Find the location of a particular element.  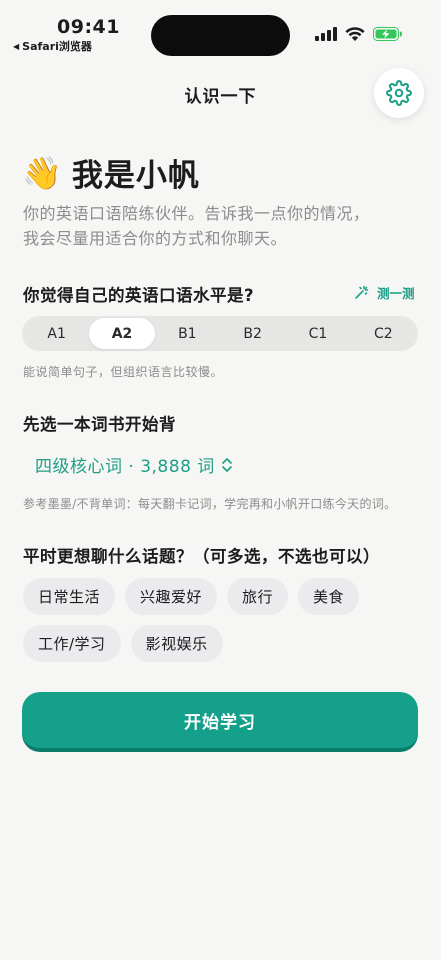

back-app-label: Safari浏览器 is located at coordinates (57, 46).